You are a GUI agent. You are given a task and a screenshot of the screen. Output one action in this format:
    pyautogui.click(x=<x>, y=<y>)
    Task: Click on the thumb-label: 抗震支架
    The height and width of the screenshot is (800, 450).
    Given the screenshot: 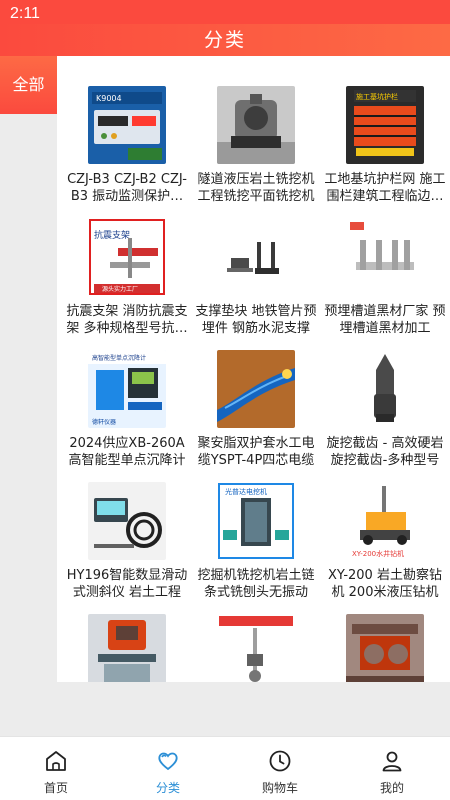 What is the action you would take?
    pyautogui.click(x=112, y=235)
    